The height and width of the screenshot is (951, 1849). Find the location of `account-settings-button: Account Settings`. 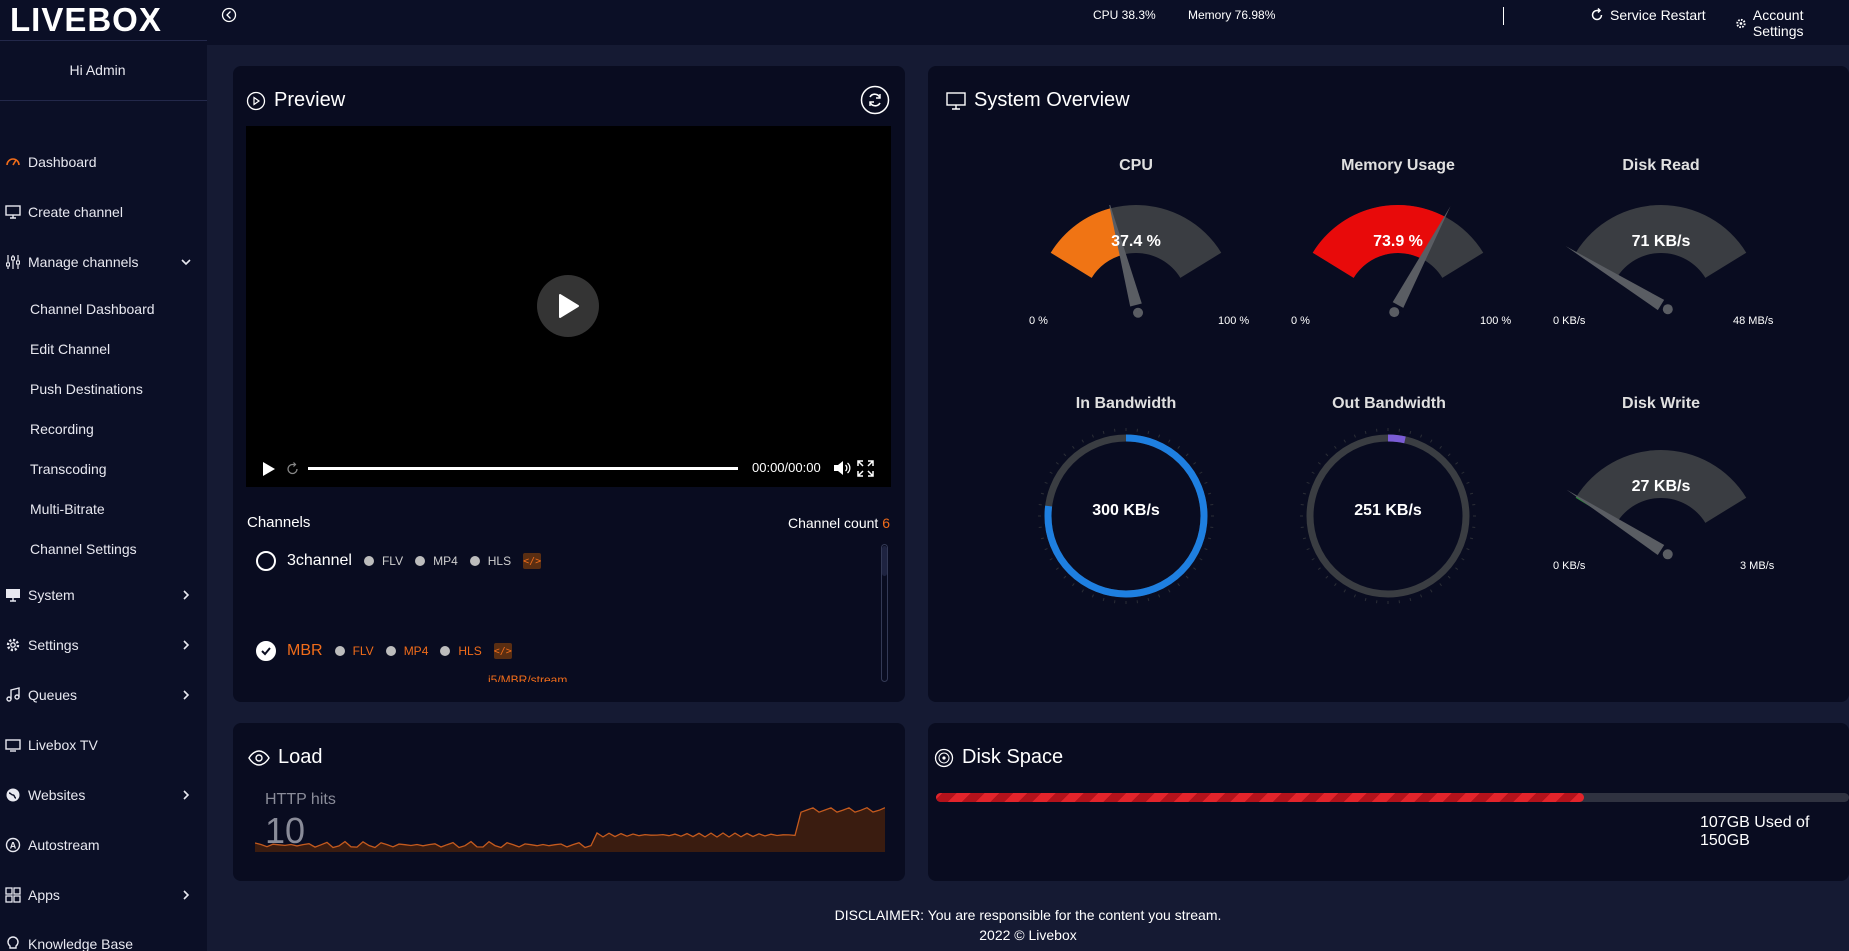

account-settings-button: Account Settings is located at coordinates (1792, 23).